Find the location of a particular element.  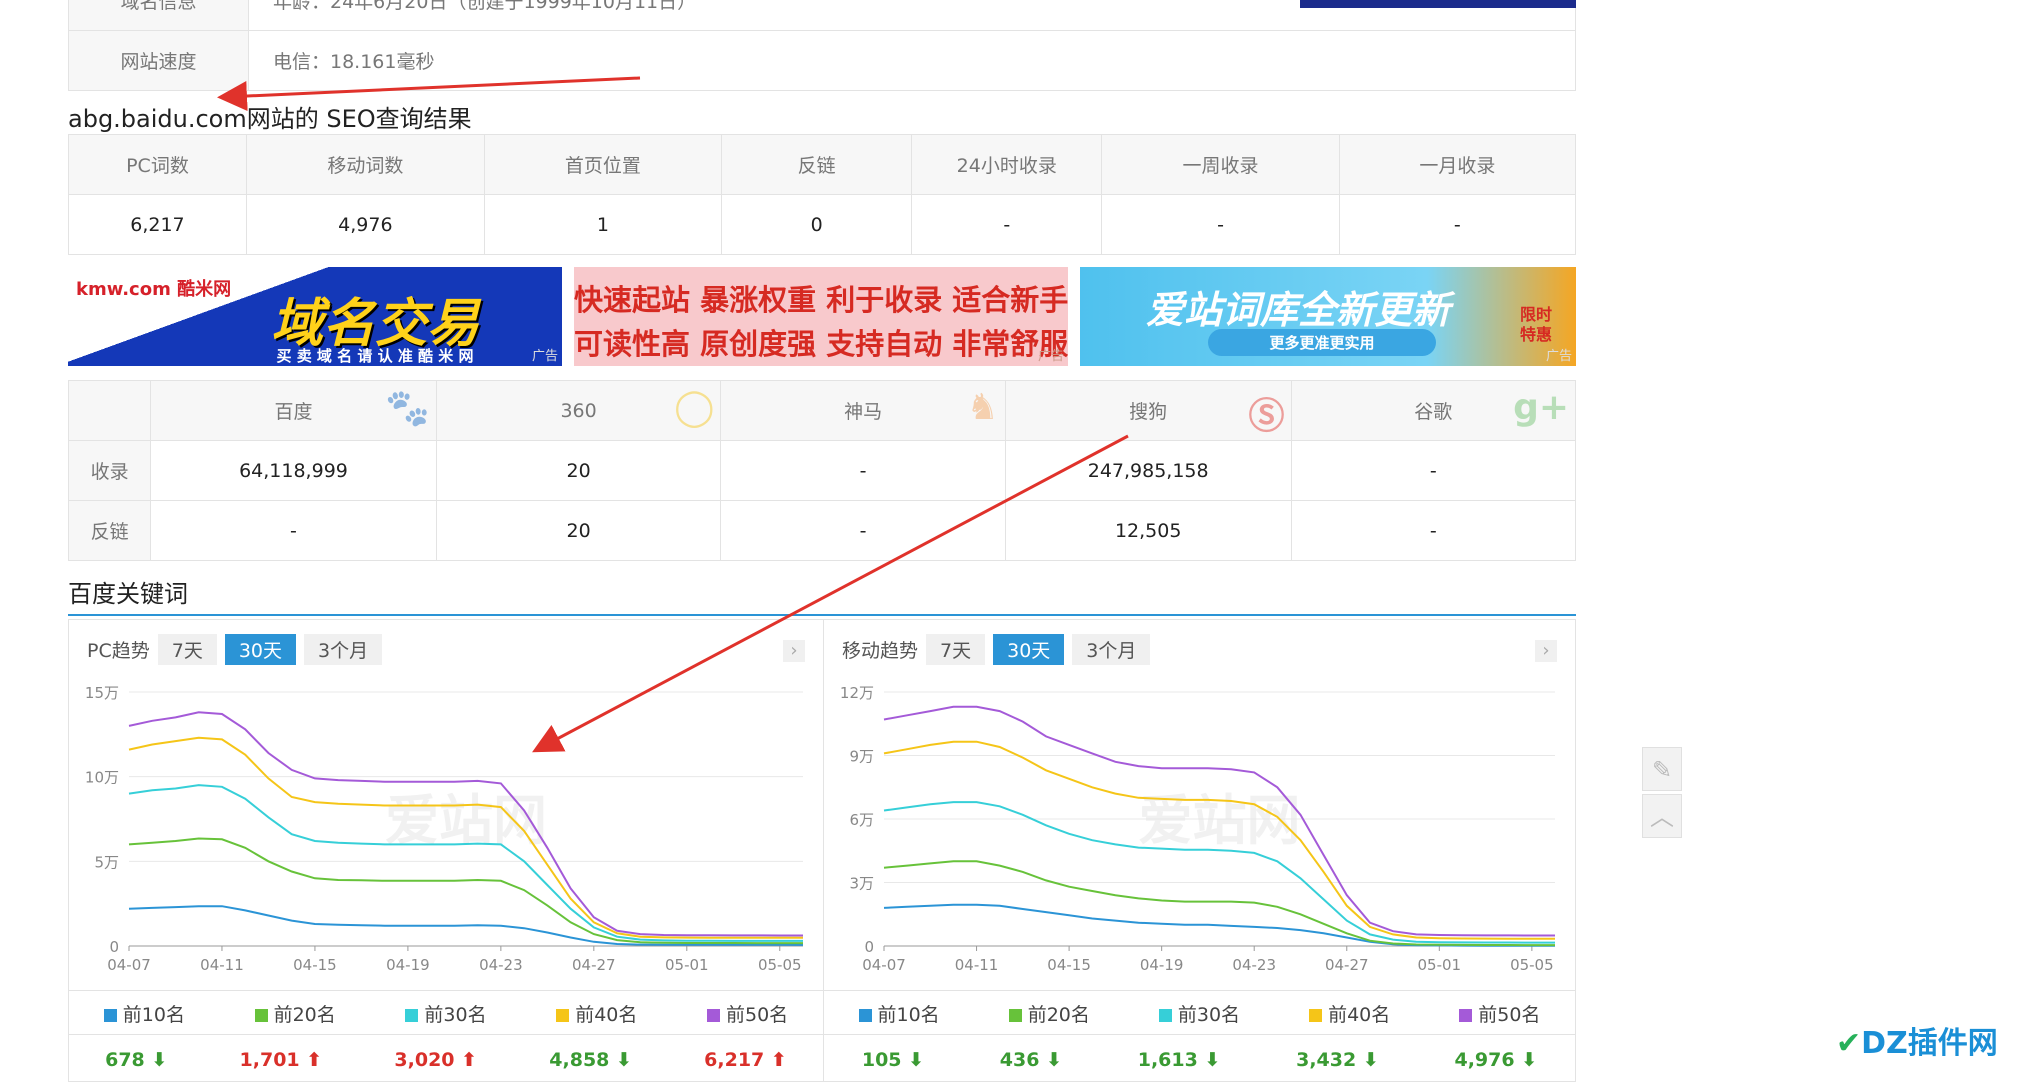

count-value: 4,976 ⬇ is located at coordinates (1495, 1060).